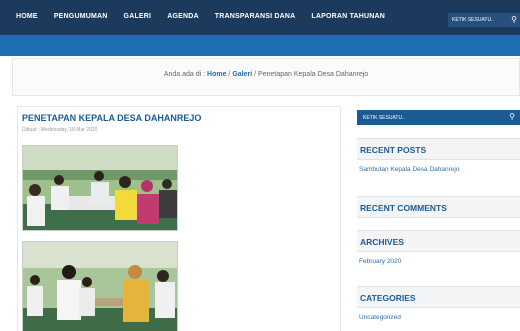  I want to click on header-search-input: KETIK SESUATU.. ⚲, so click(484, 20).